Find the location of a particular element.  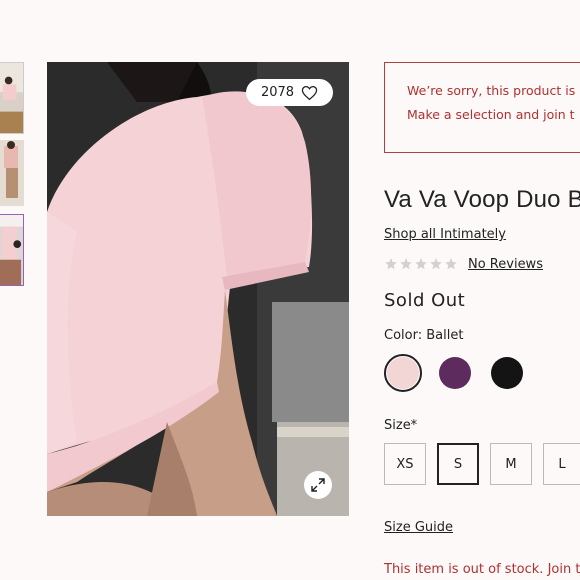

like-count: 2078 is located at coordinates (277, 92).